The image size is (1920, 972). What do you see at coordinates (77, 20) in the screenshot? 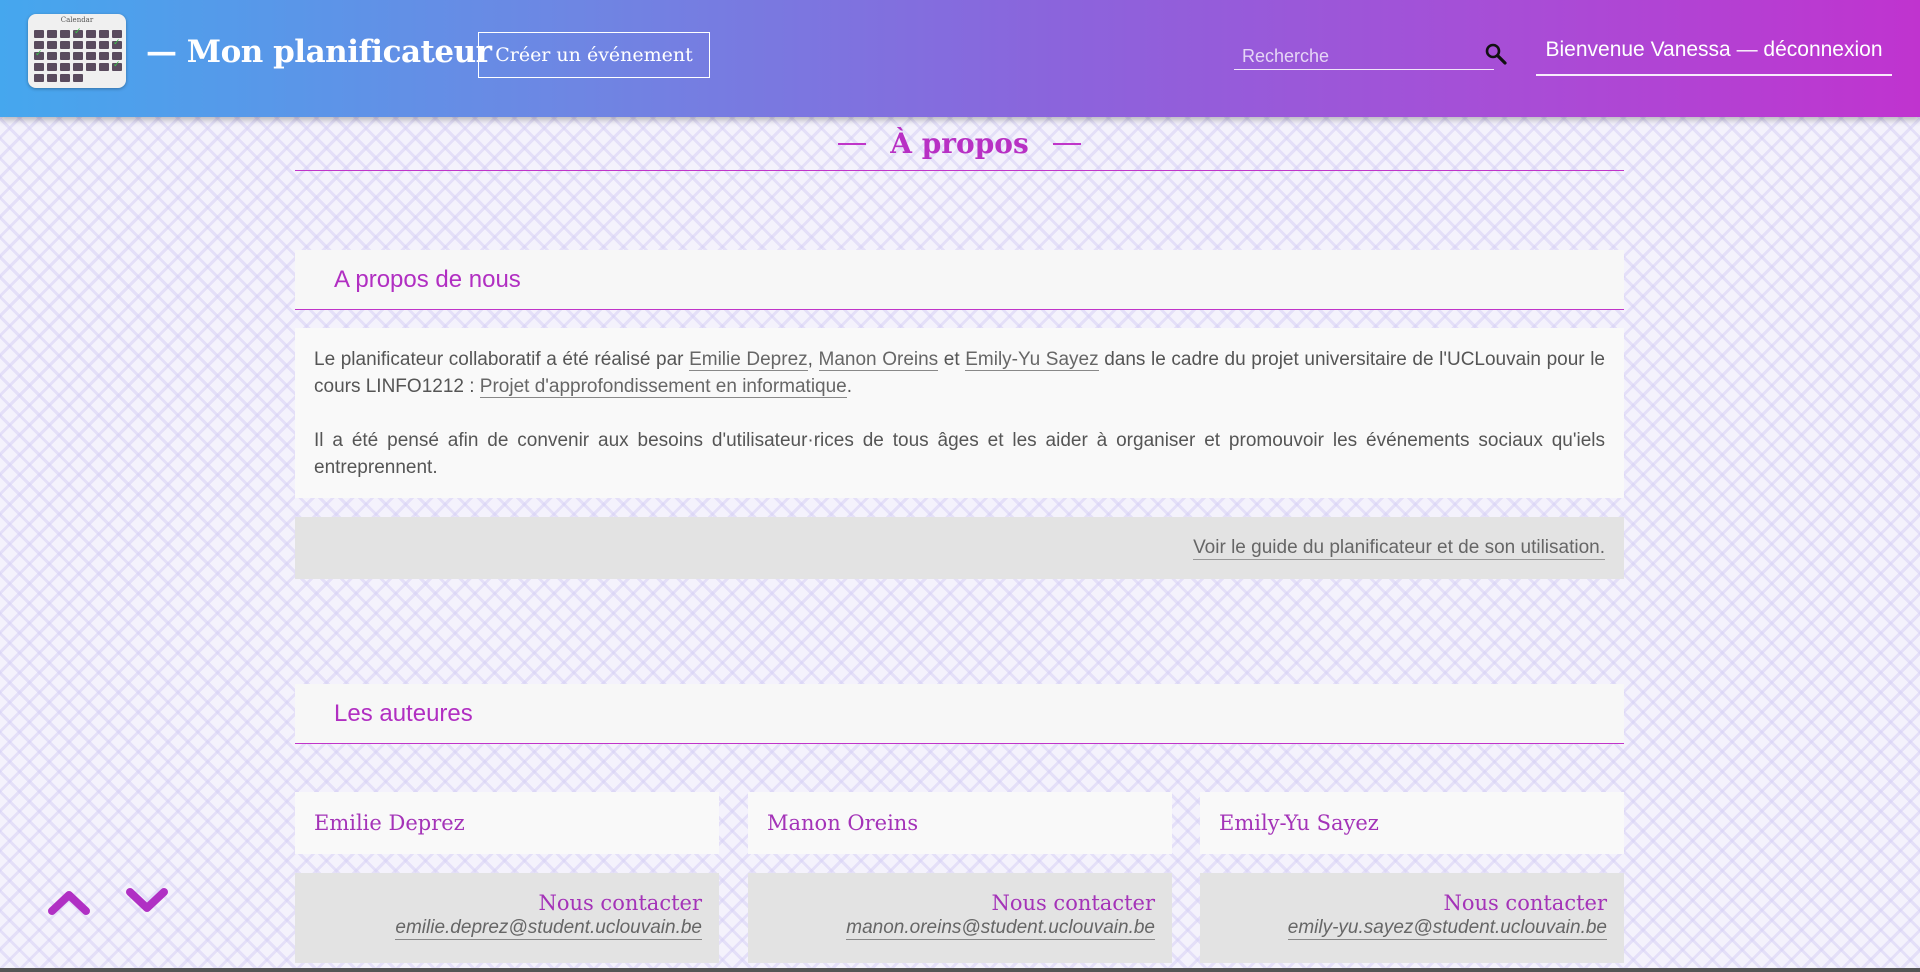
I see `logo-caption: Calendar` at bounding box center [77, 20].